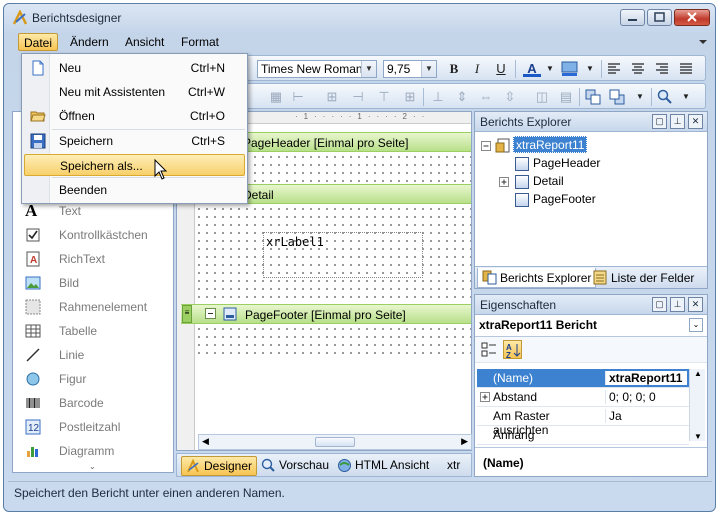  Describe the element at coordinates (583, 422) in the screenshot. I see `property-row-snap: Am Raster ausrichten Ja` at that location.